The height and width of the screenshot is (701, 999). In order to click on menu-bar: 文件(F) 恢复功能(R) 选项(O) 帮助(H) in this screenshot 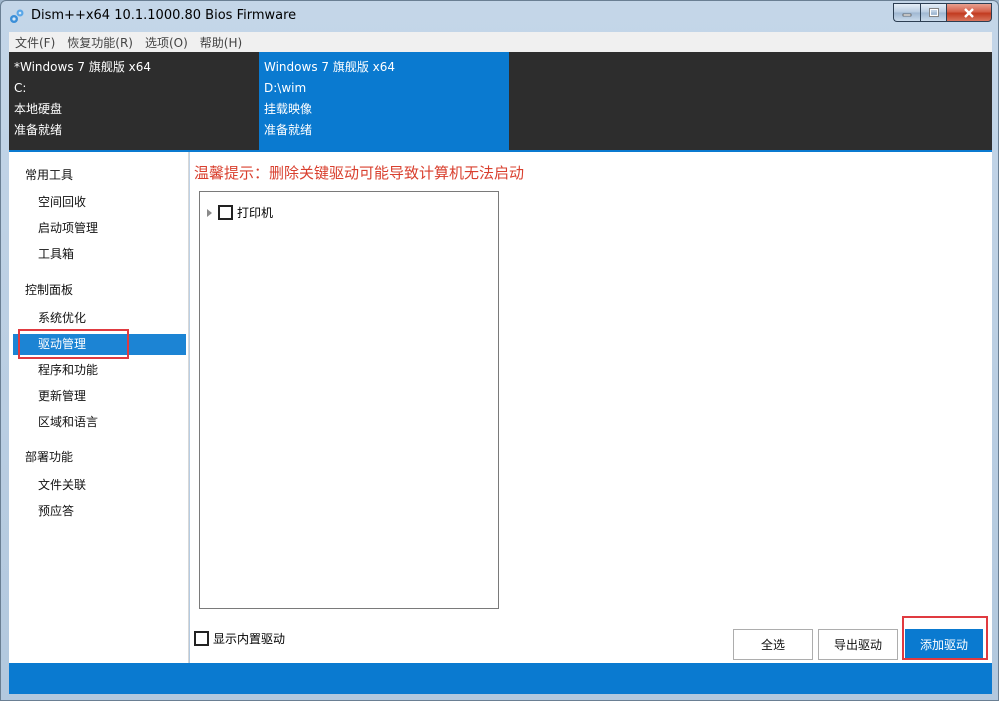, I will do `click(500, 42)`.